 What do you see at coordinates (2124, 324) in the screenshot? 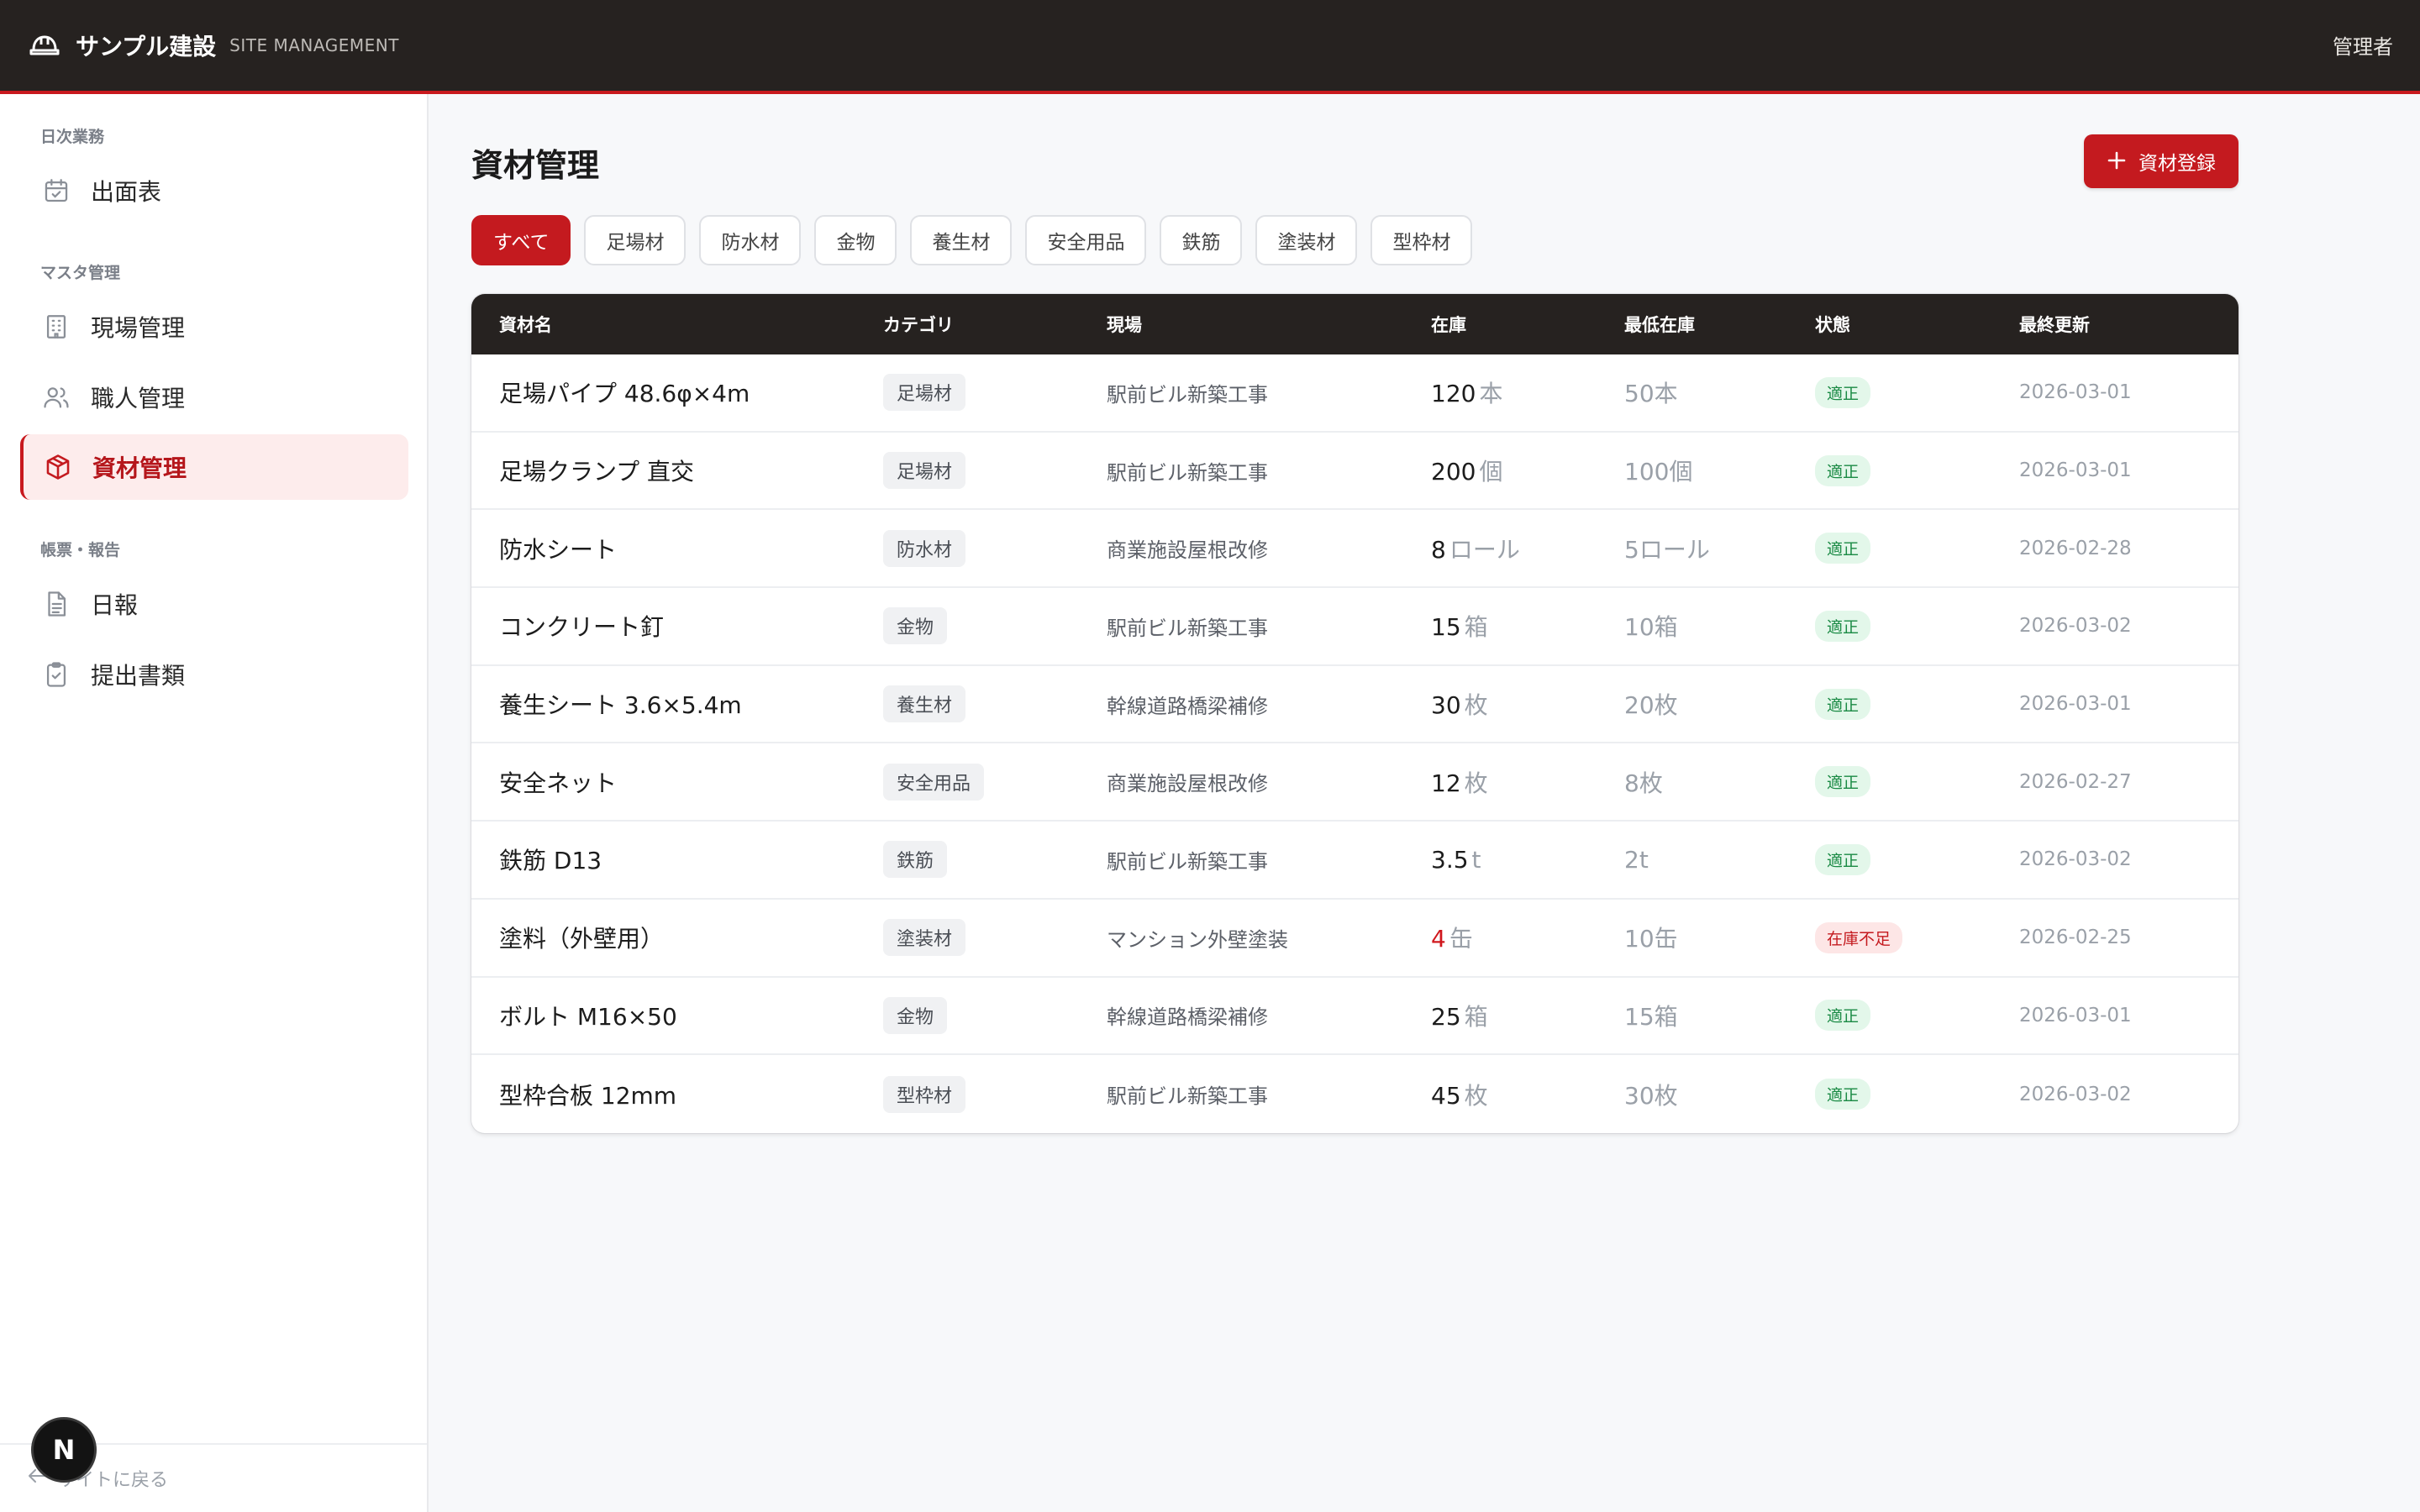
I see `column-header-updated: 最終更新` at bounding box center [2124, 324].